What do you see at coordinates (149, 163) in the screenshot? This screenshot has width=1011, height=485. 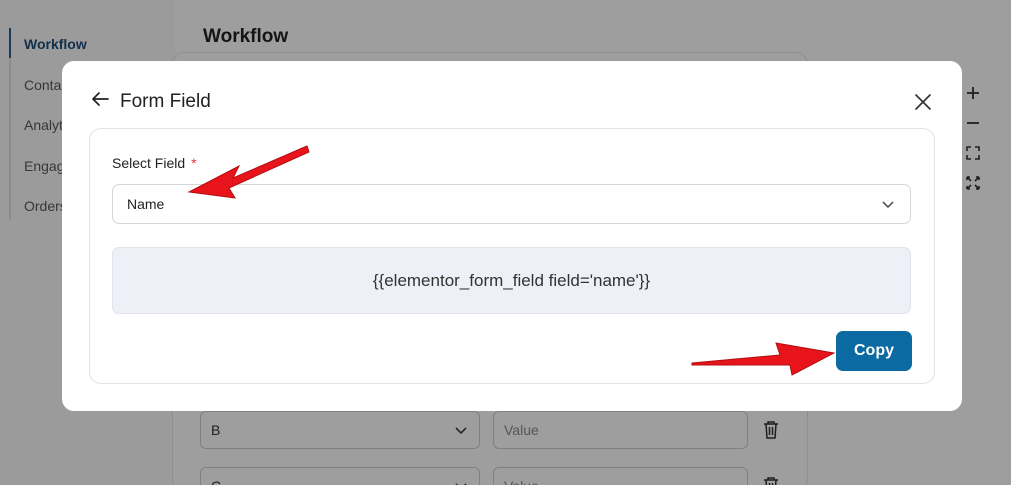 I see `select-field-label-text: Select Field` at bounding box center [149, 163].